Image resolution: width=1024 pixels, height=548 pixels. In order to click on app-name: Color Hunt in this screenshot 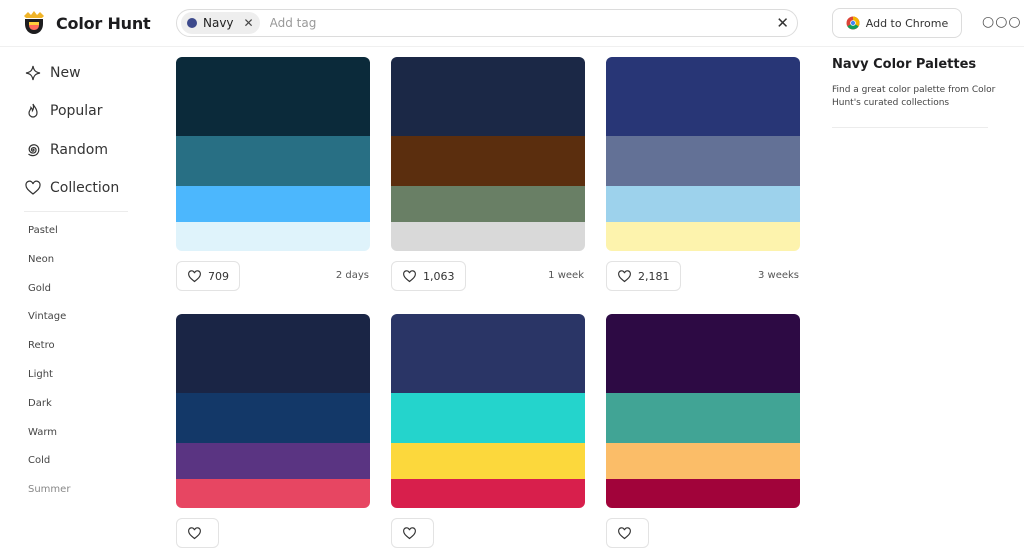, I will do `click(103, 23)`.